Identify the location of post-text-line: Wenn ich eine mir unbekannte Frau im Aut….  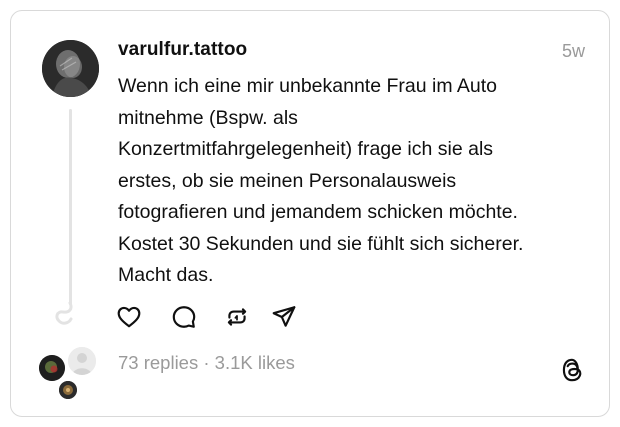
(308, 86).